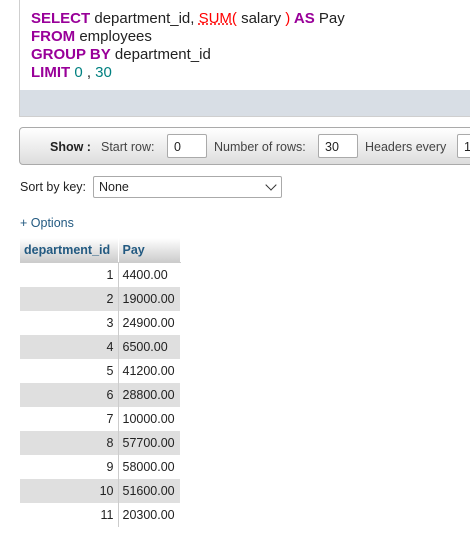 The image size is (470, 542). Describe the element at coordinates (69, 250) in the screenshot. I see `column-header-department-id: department_id` at that location.